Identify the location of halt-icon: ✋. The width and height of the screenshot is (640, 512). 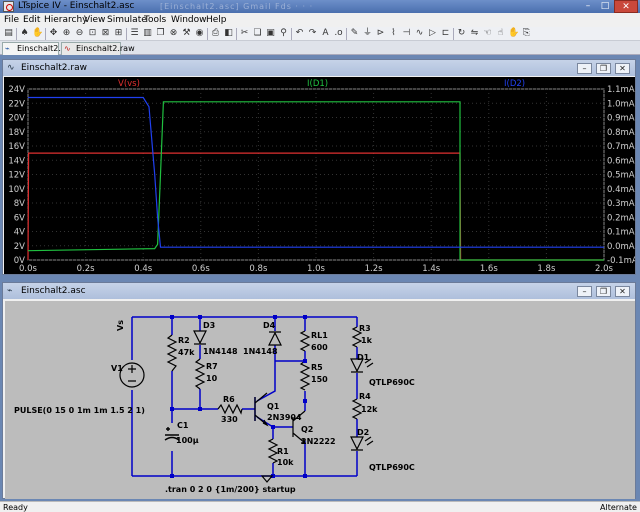
(37, 33).